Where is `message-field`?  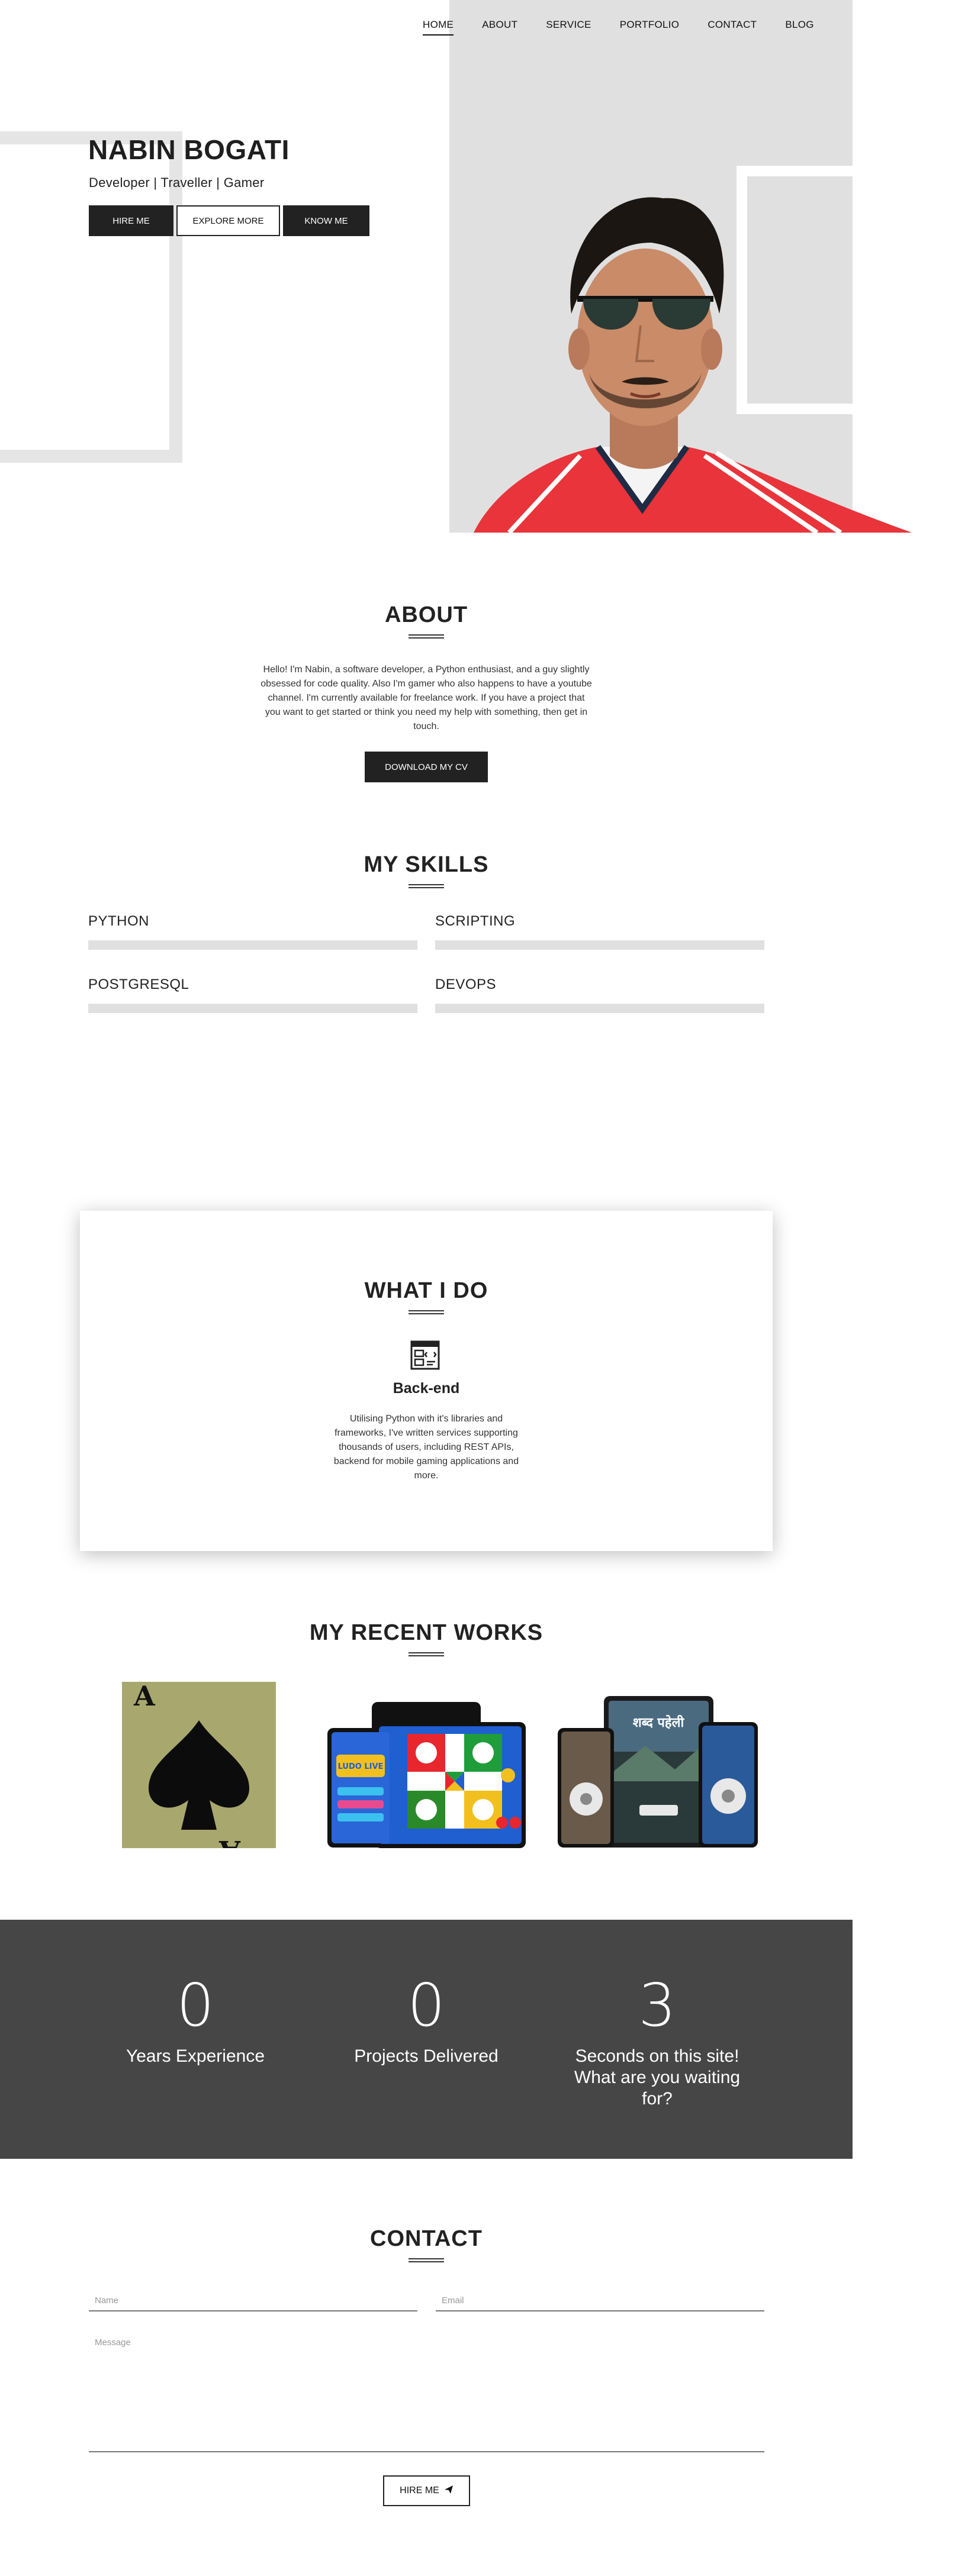
message-field is located at coordinates (426, 2393).